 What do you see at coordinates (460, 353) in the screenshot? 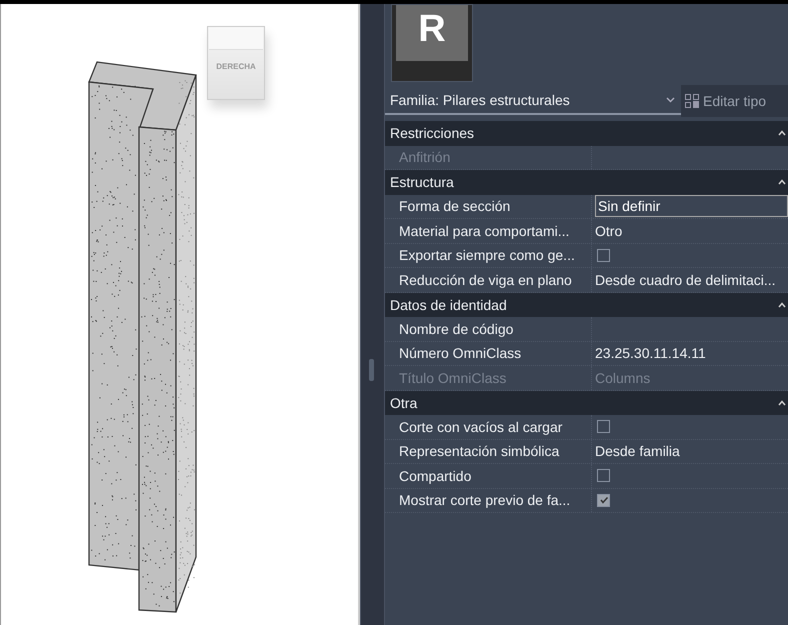
I see `property-label: Número OmniClass` at bounding box center [460, 353].